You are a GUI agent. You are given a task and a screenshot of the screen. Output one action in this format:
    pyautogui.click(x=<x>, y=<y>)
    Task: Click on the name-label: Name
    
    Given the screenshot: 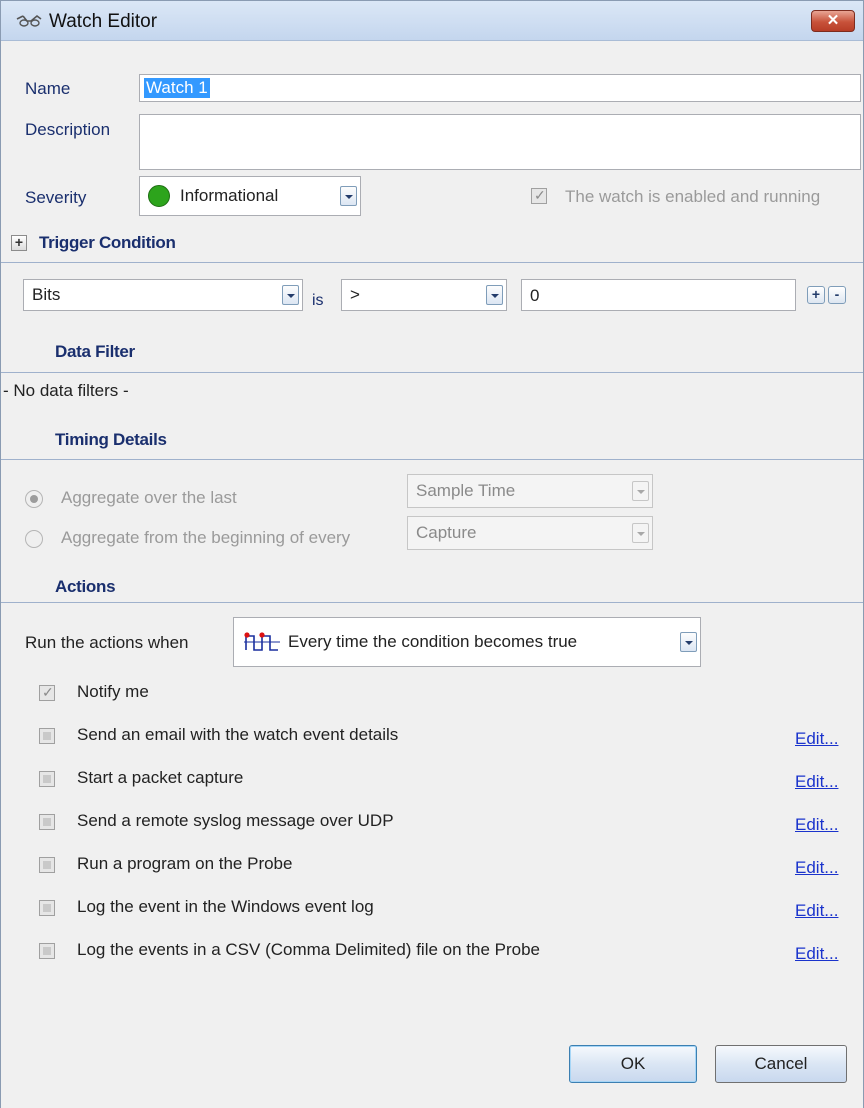 What is the action you would take?
    pyautogui.click(x=48, y=88)
    